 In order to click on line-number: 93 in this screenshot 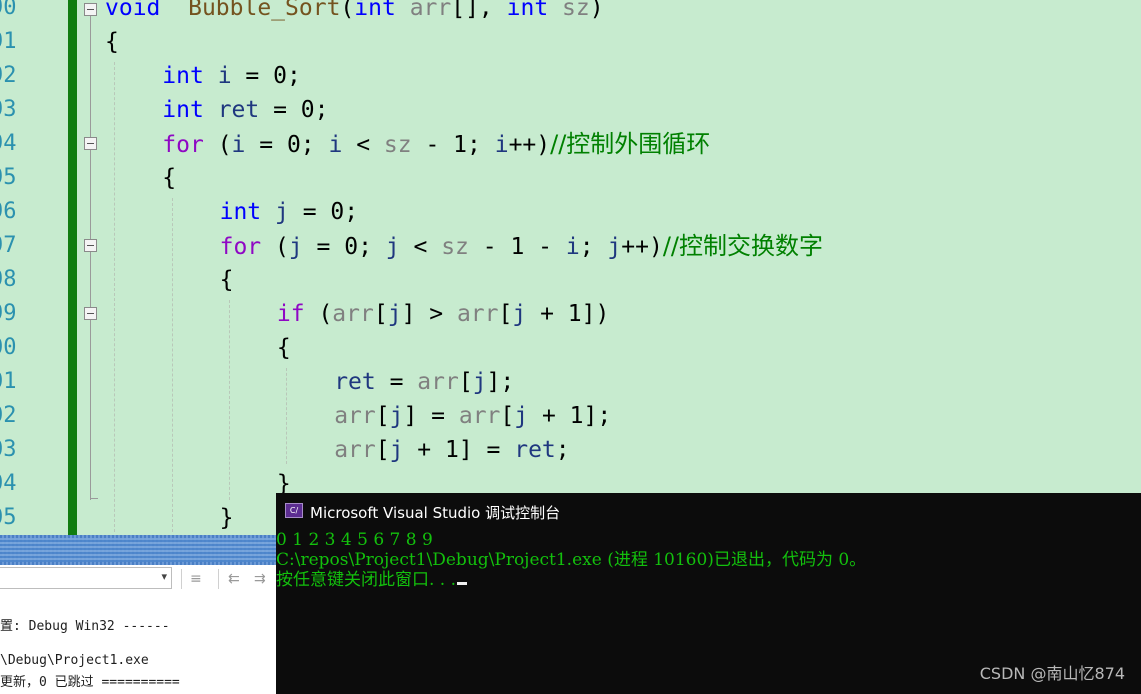, I will do `click(8, 109)`.